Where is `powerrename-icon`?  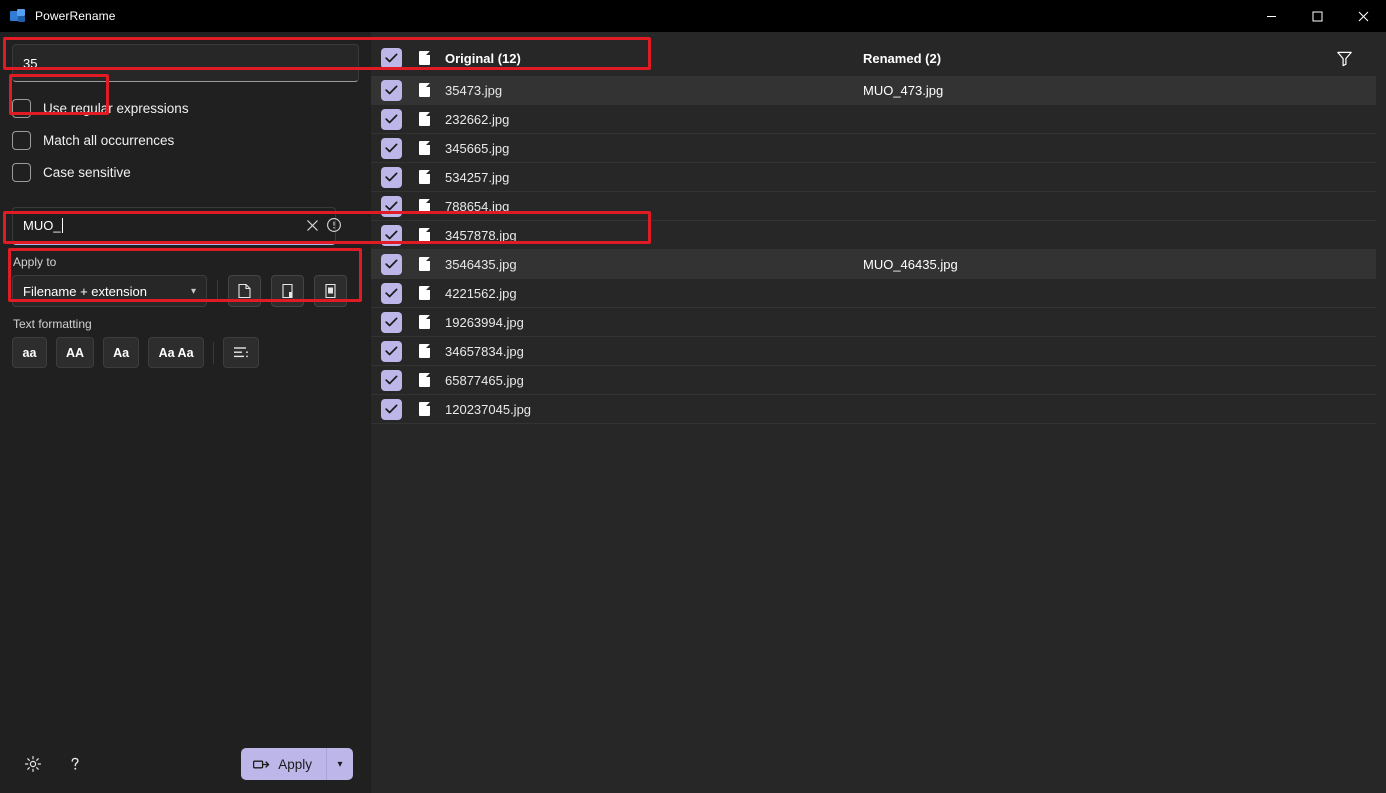
powerrename-icon is located at coordinates (18, 16).